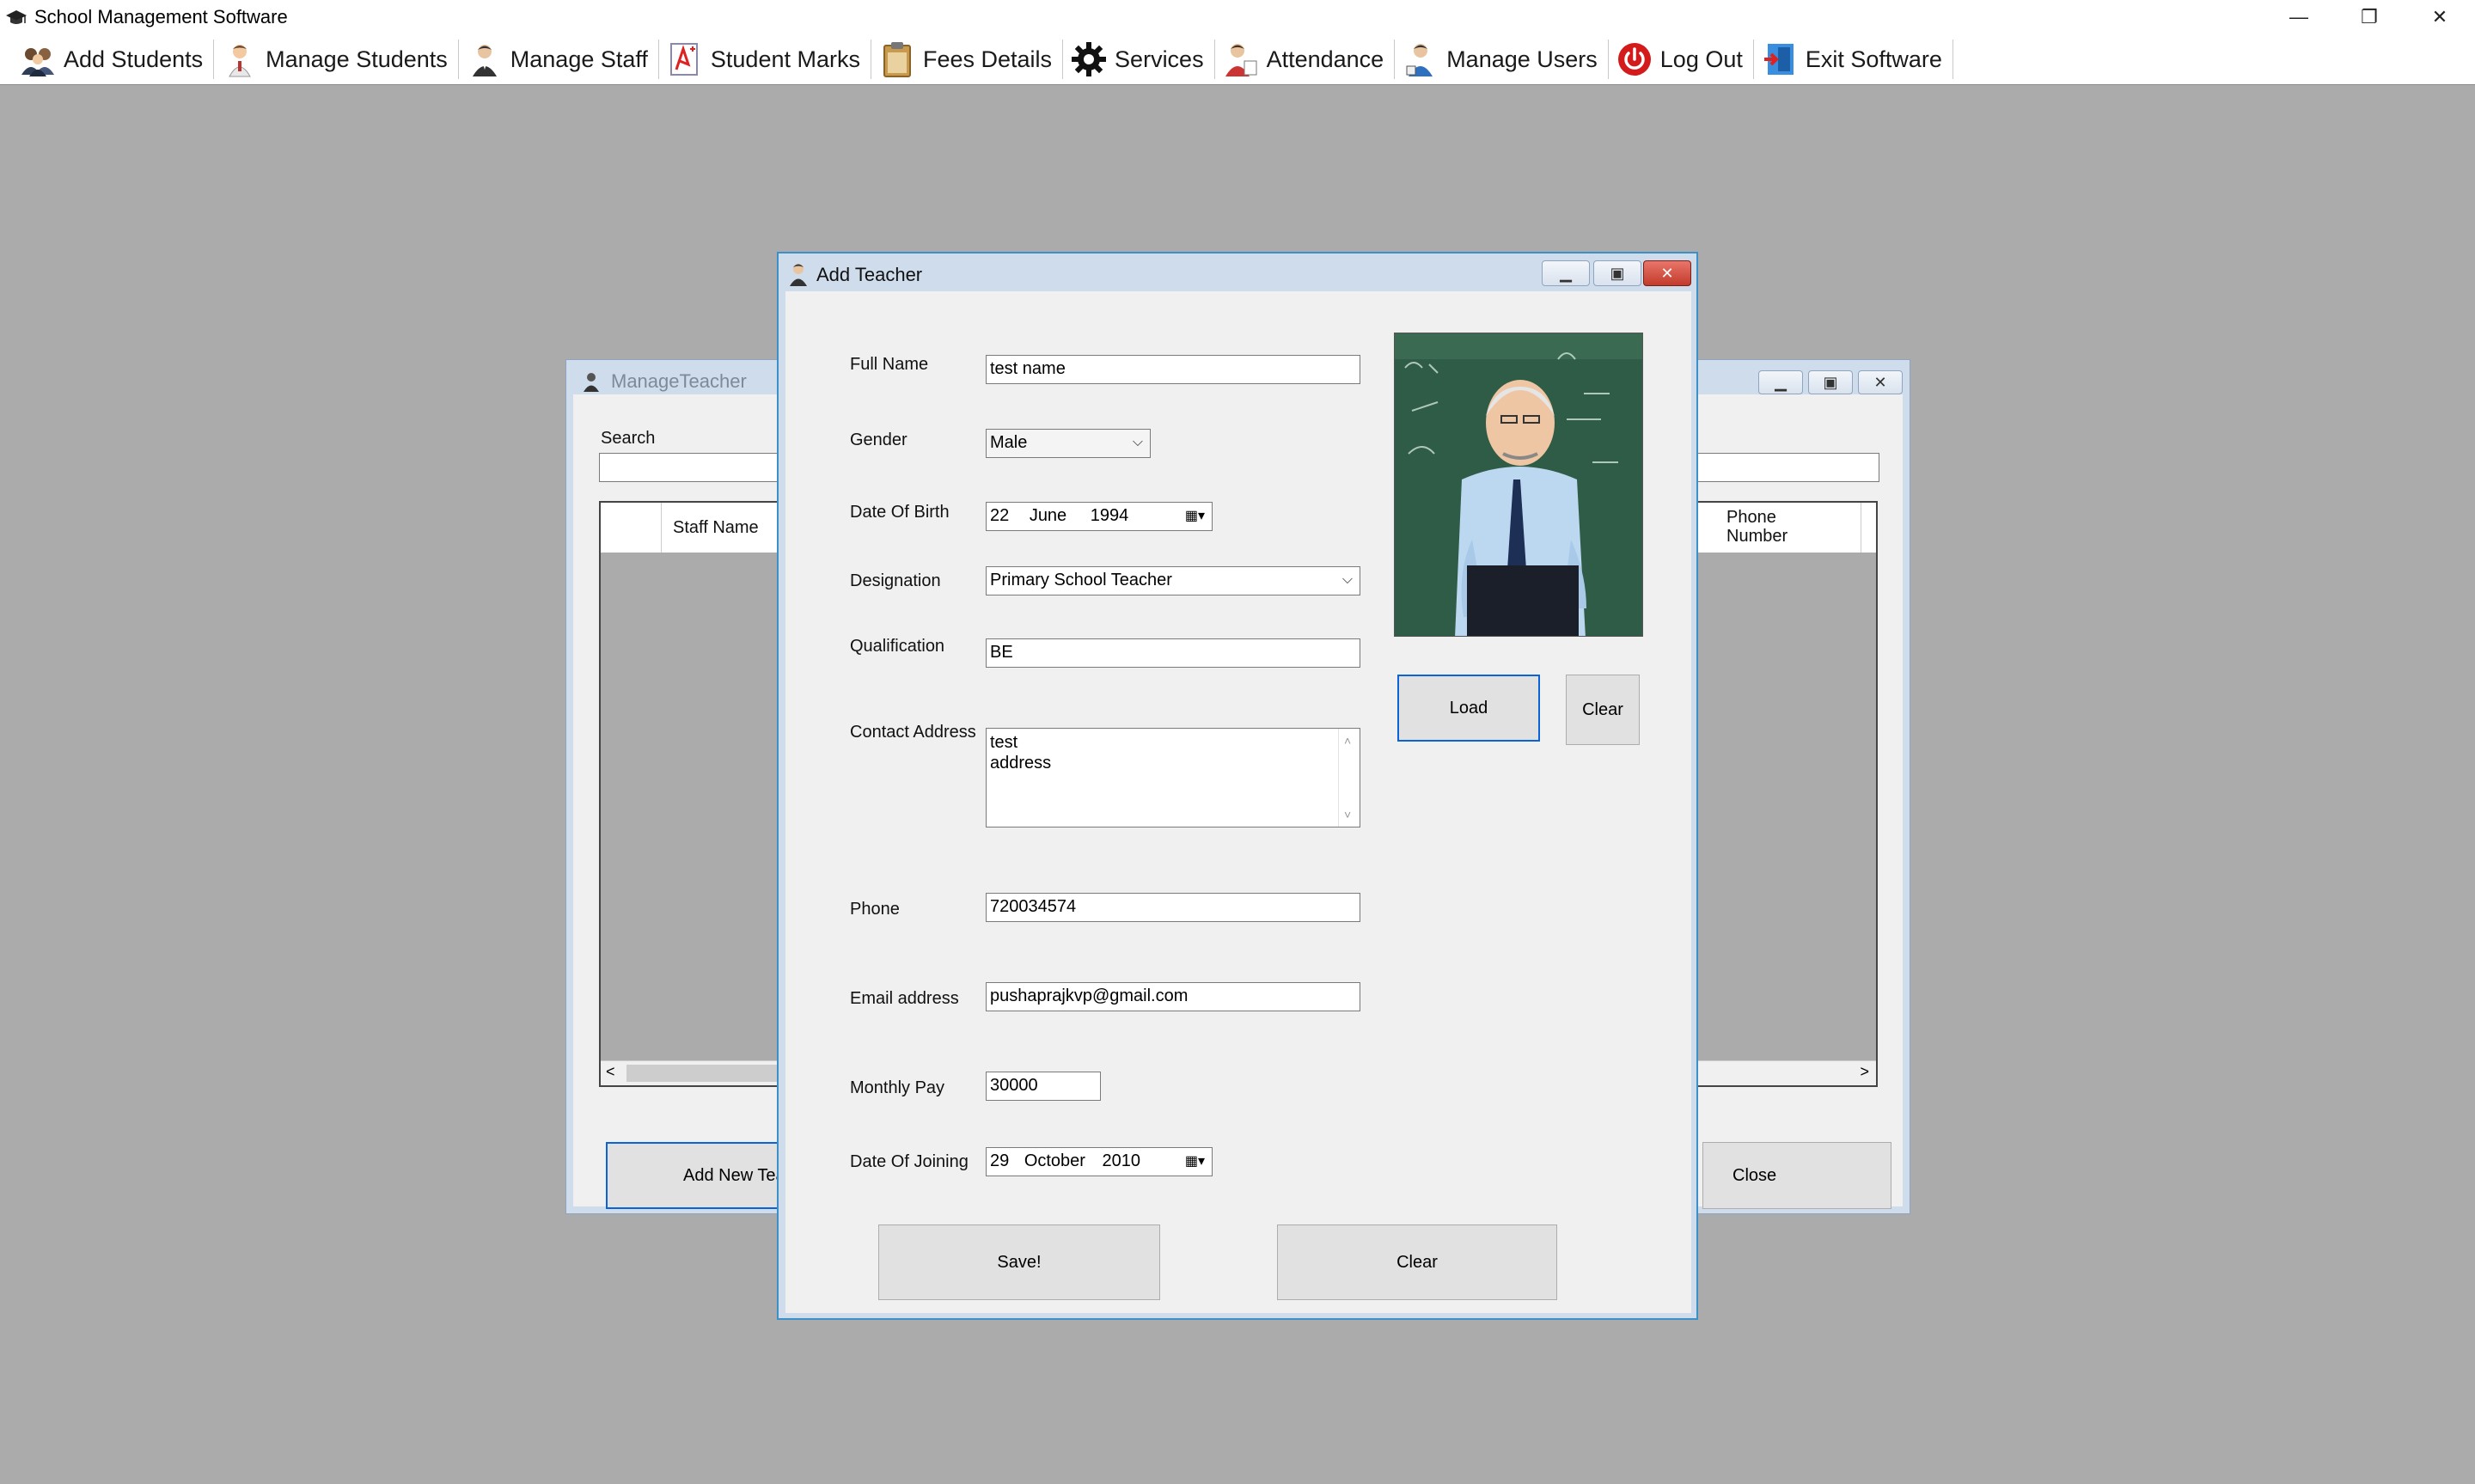 Image resolution: width=2475 pixels, height=1484 pixels. I want to click on toolbar-manage-students-label: Manage Students, so click(357, 59).